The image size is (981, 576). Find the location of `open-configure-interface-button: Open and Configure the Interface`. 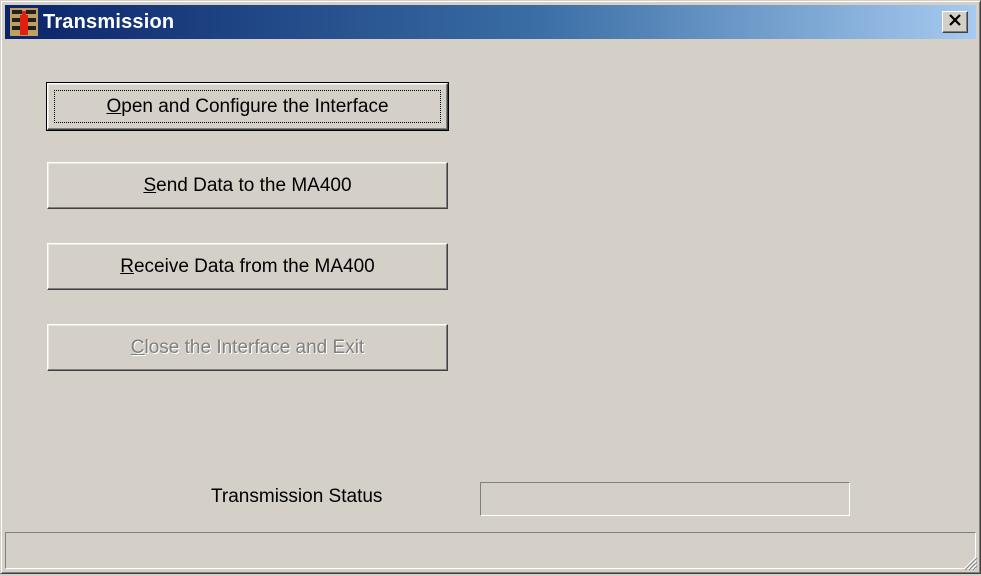

open-configure-interface-button: Open and Configure the Interface is located at coordinates (247, 106).